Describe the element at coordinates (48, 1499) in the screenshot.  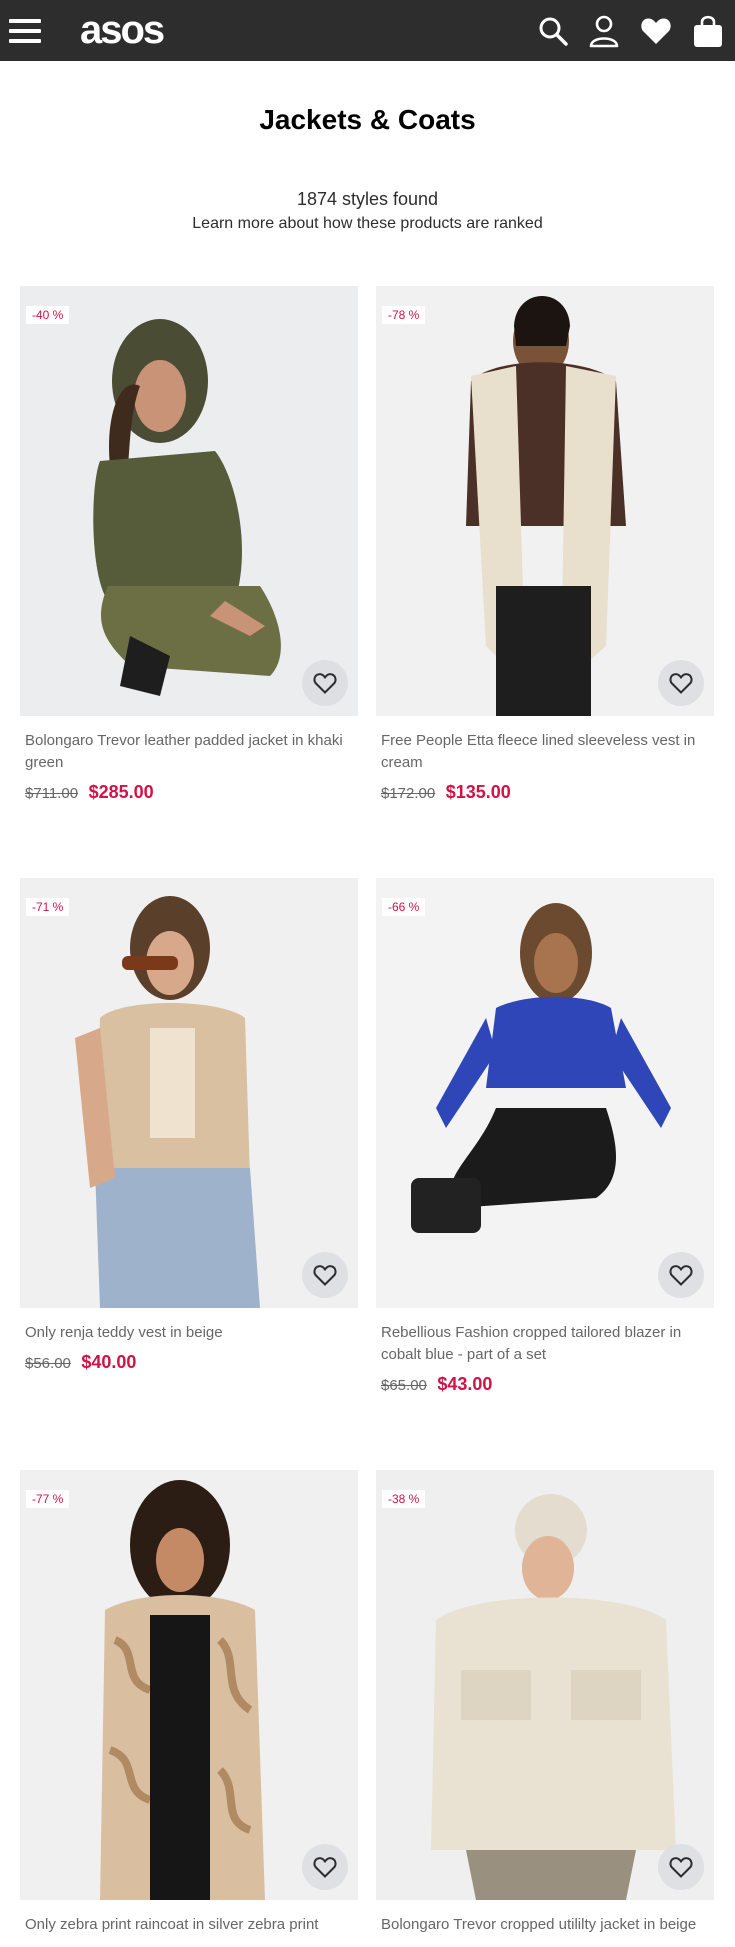
I see `discount-badge: -77 %` at that location.